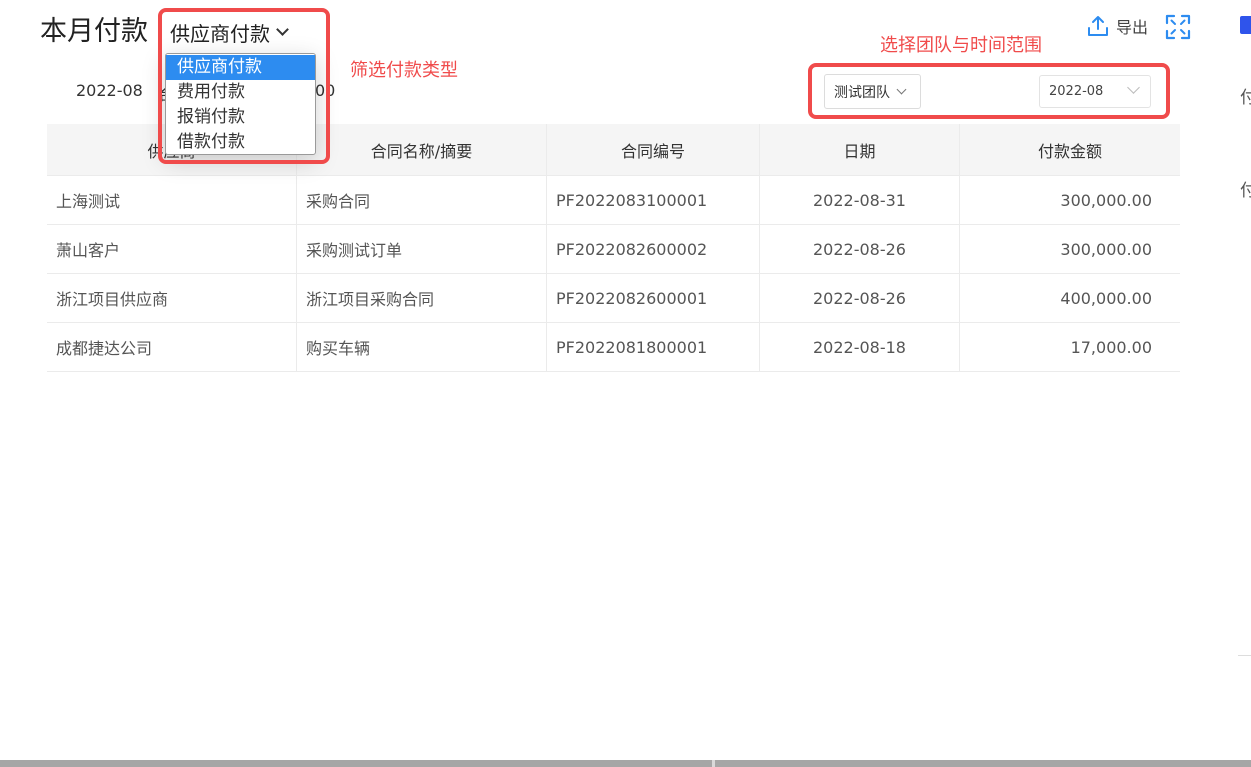 The width and height of the screenshot is (1251, 767). I want to click on export-button: 导出, so click(1117, 26).